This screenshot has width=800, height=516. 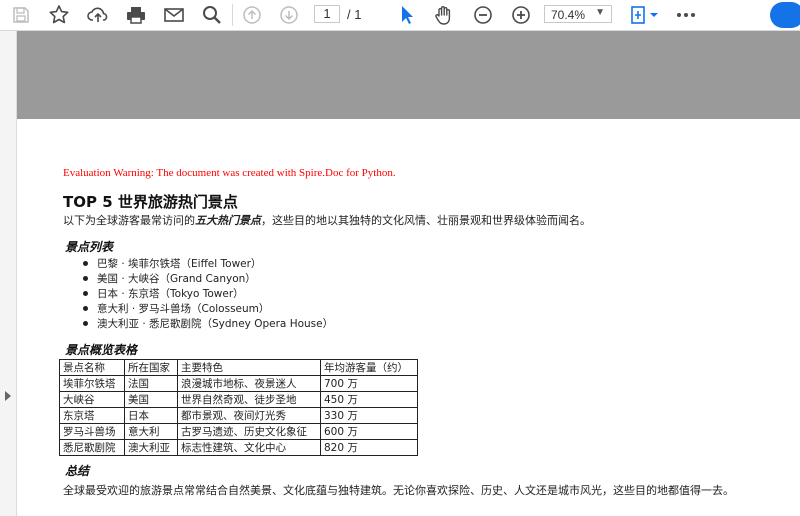 What do you see at coordinates (77, 471) in the screenshot?
I see `summary-heading: 总结` at bounding box center [77, 471].